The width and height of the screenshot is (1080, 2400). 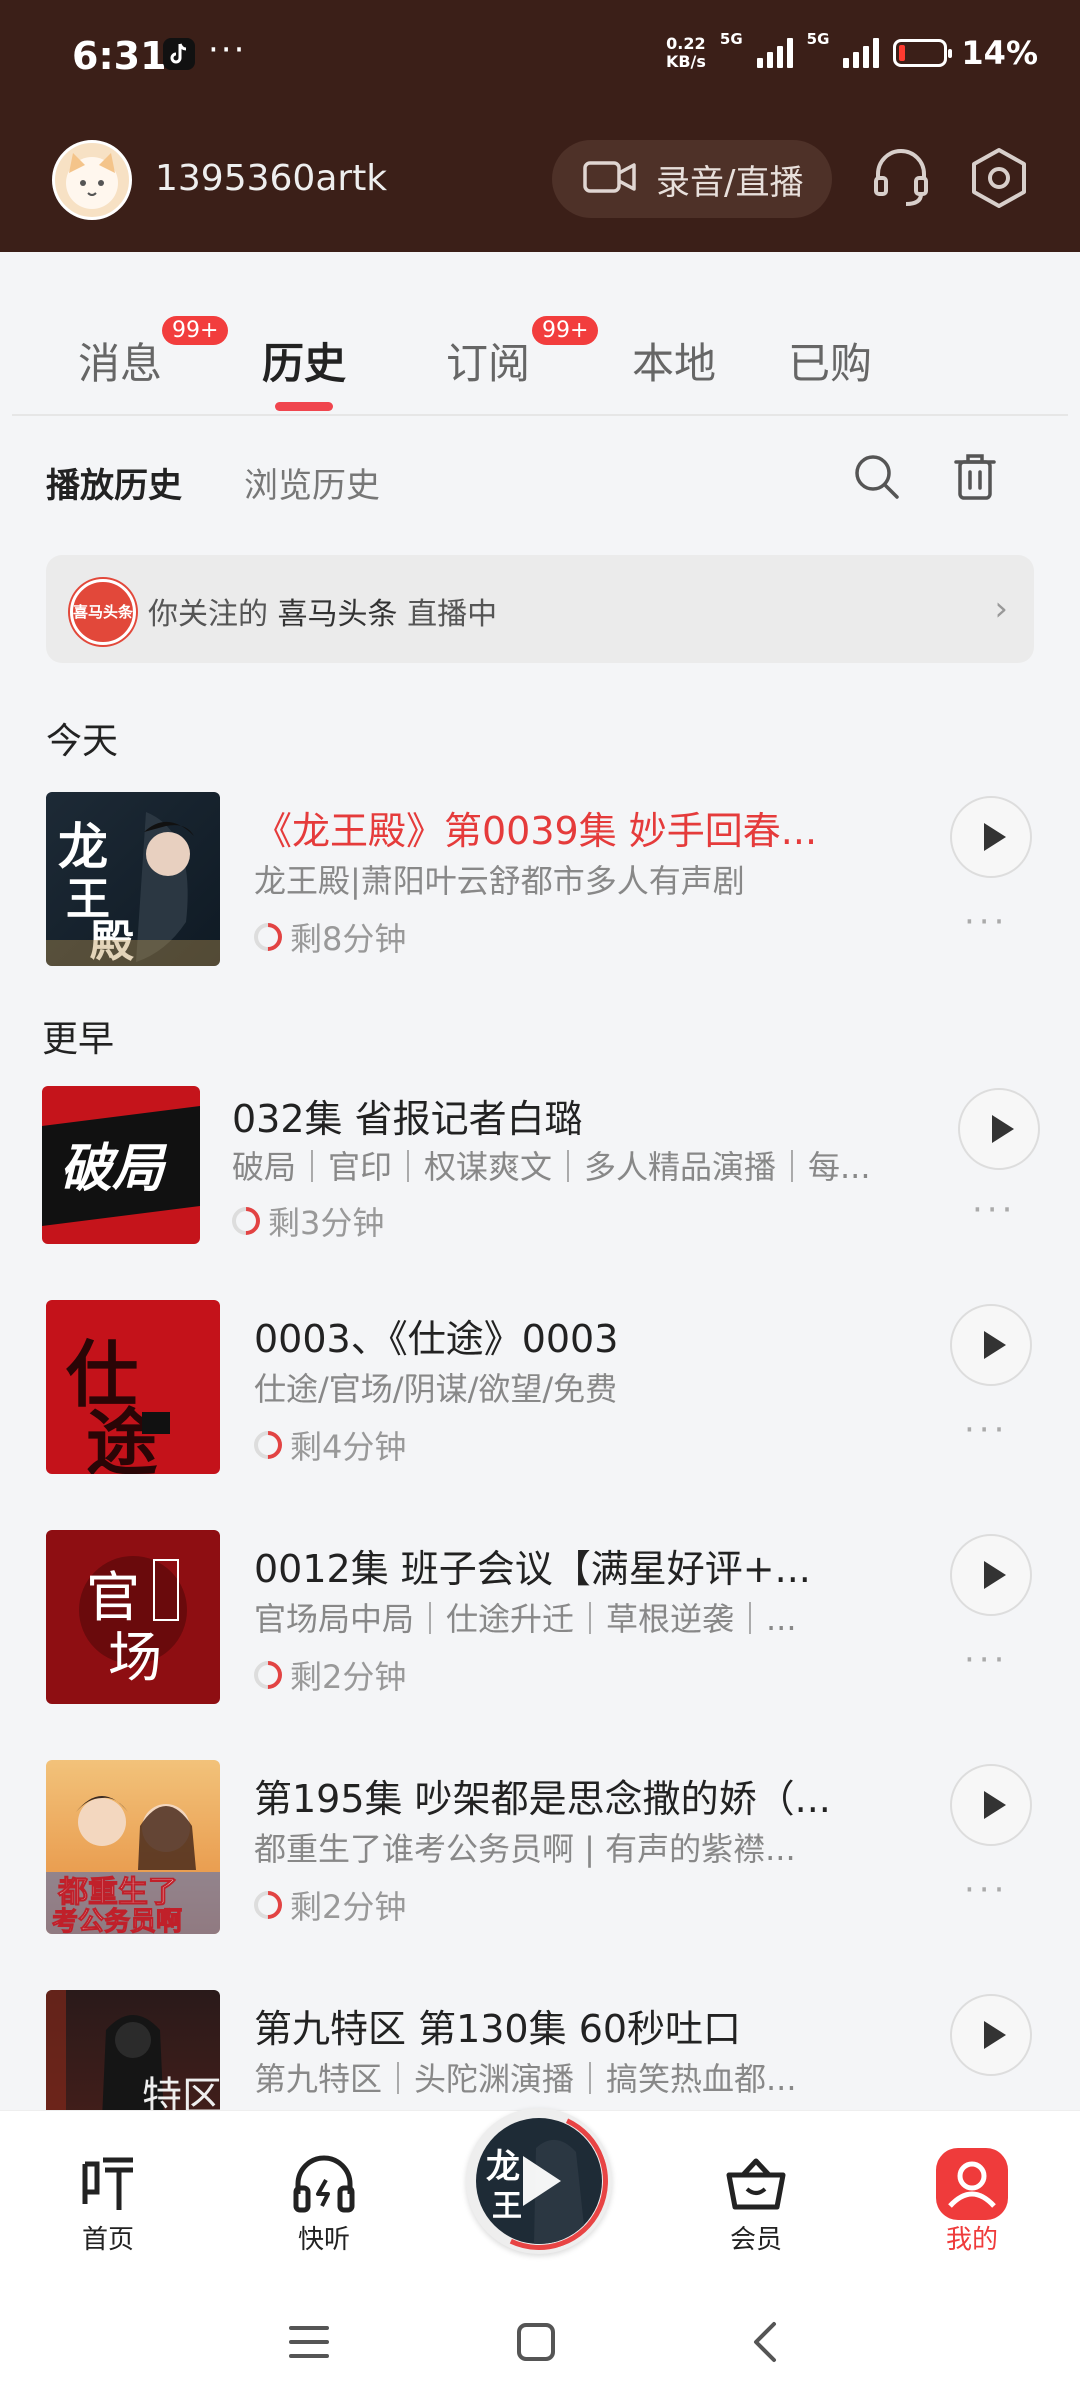 I want to click on item-title: 第九特区 第130集 60秒吐口, so click(x=498, y=2029).